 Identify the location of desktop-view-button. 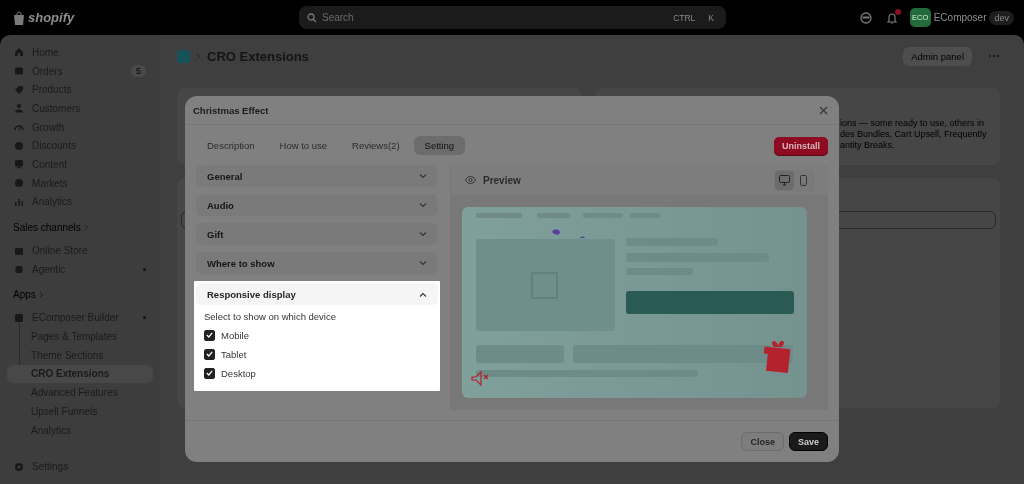
(784, 180).